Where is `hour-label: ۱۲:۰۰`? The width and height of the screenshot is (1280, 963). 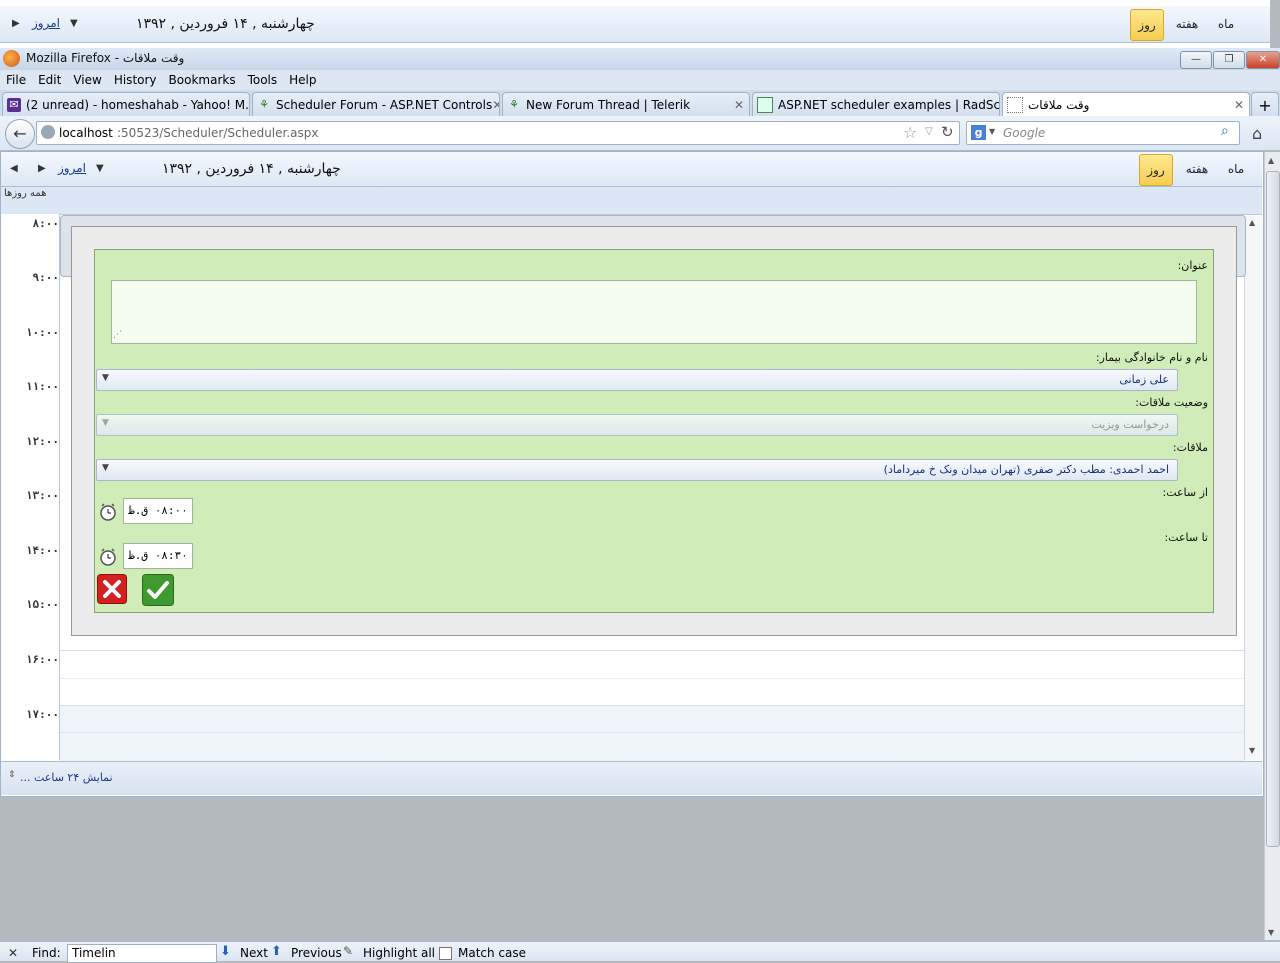 hour-label: ۱۲:۰۰ is located at coordinates (42, 441).